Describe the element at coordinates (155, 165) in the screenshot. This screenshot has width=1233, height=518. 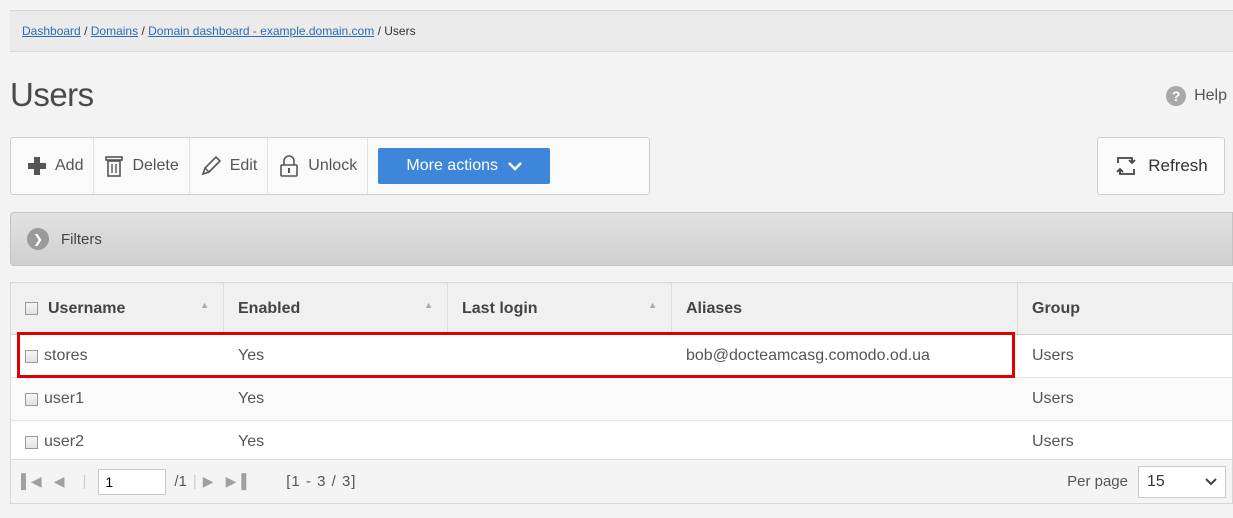
I see `delete-label: Delete` at that location.